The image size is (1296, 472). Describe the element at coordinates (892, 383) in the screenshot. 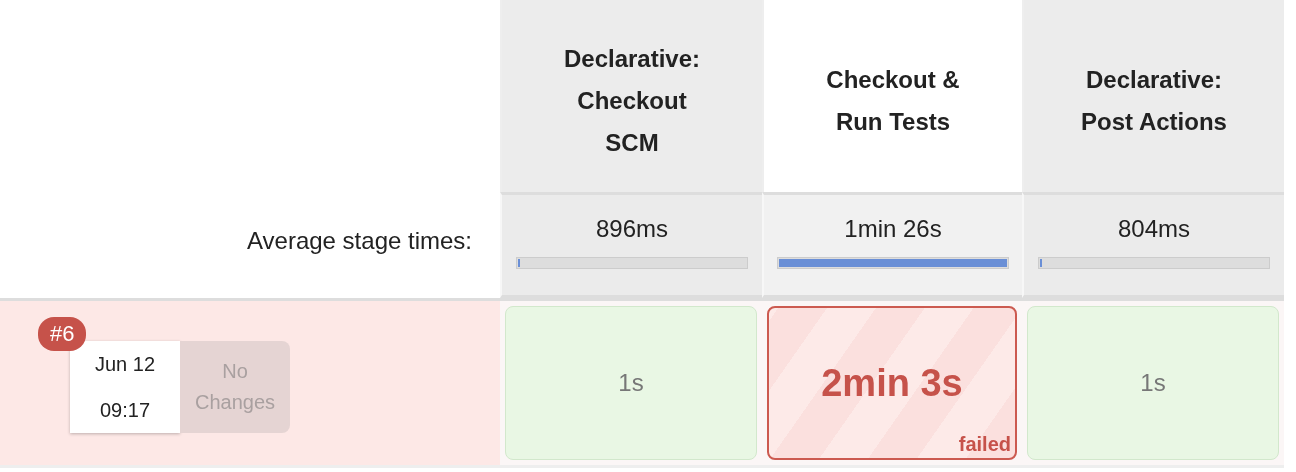

I see `stage-result-cell: 2min 3s failed` at that location.